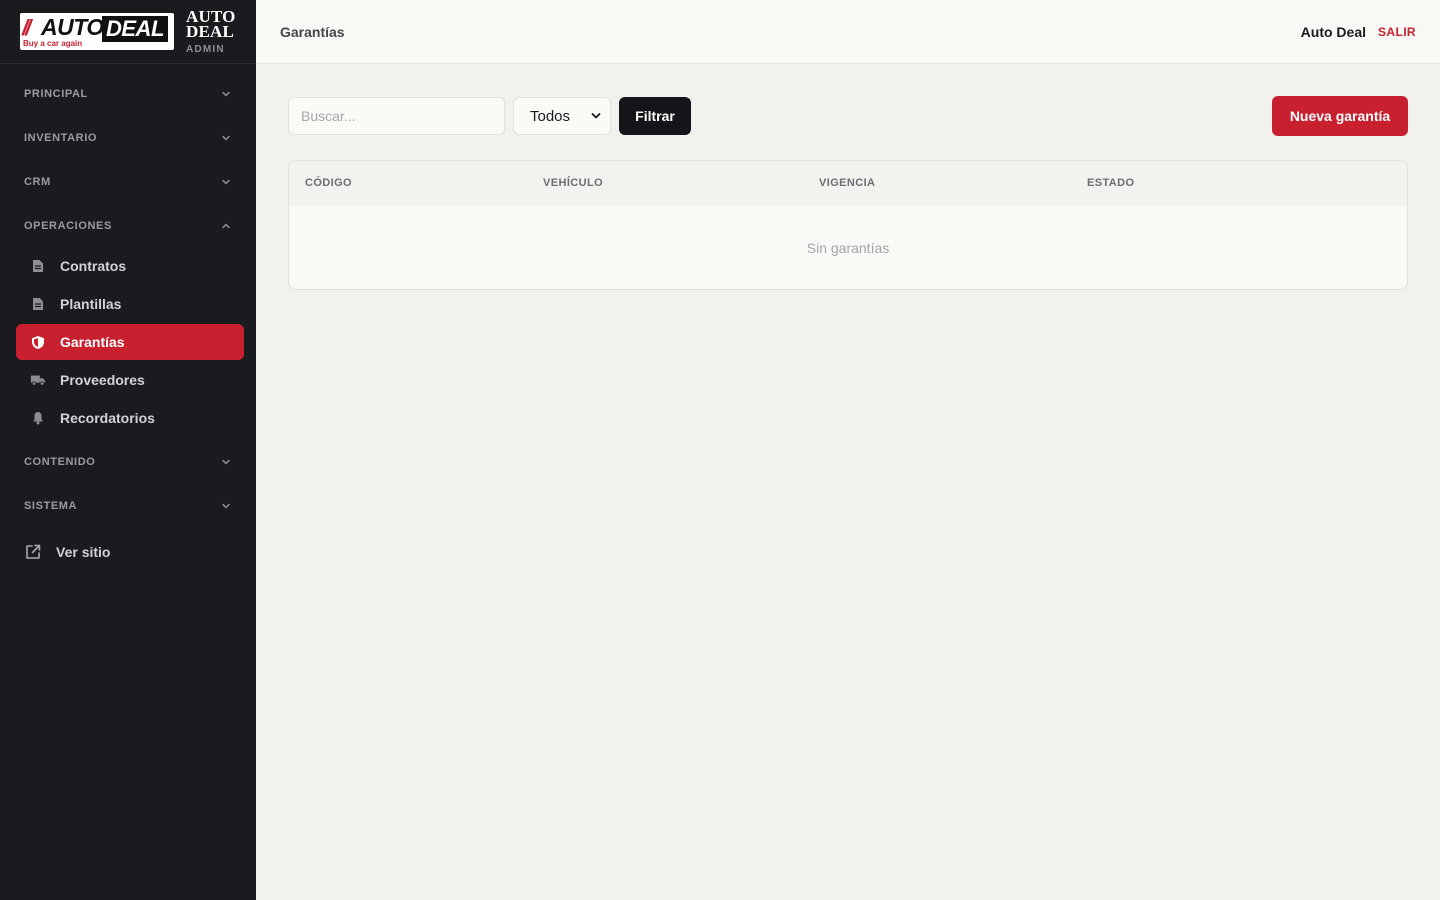 This screenshot has height=900, width=1440. What do you see at coordinates (128, 94) in the screenshot?
I see `nav-section-principal: PRINCIPAL` at bounding box center [128, 94].